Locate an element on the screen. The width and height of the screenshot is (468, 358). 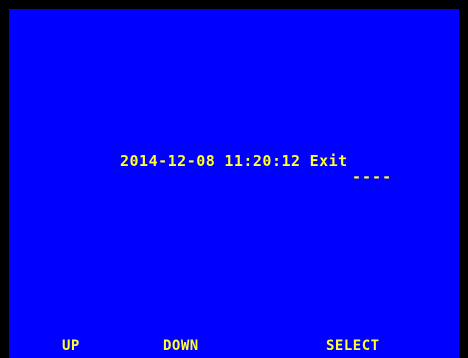
selection-cursor: ---- is located at coordinates (372, 177).